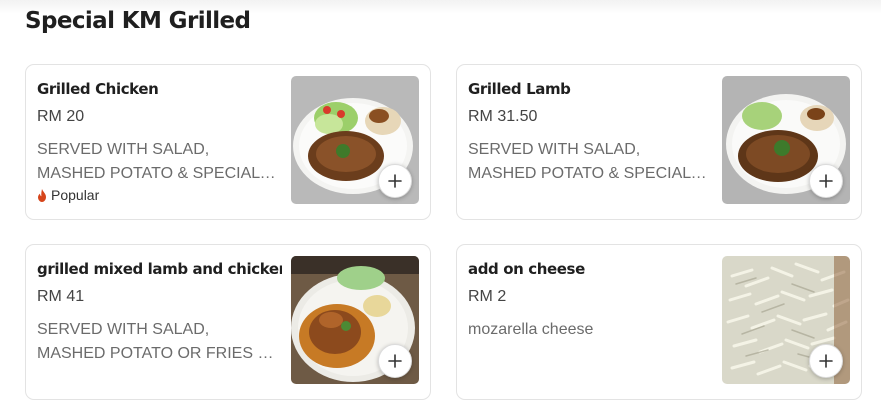 Image resolution: width=881 pixels, height=420 pixels. I want to click on item-price: RM 41, so click(61, 296).